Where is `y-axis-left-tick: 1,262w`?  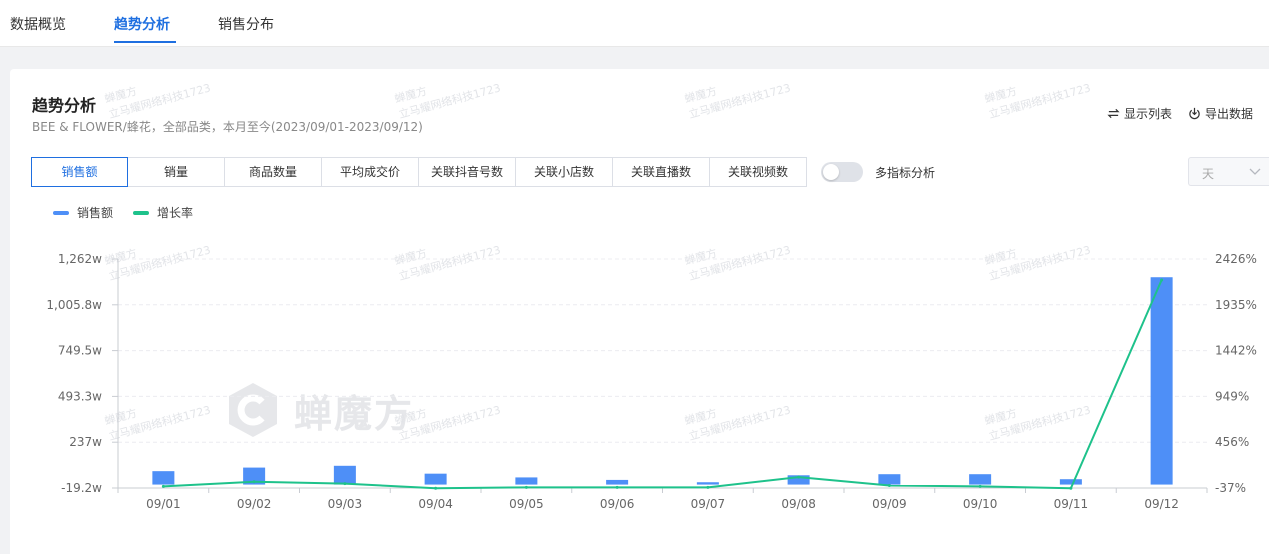
y-axis-left-tick: 1,262w is located at coordinates (80, 259).